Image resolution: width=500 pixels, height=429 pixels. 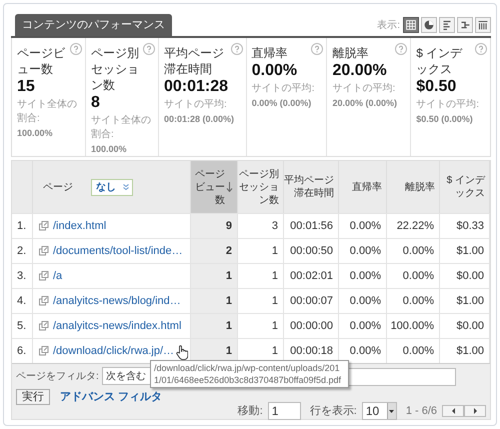 What do you see at coordinates (465, 351) in the screenshot?
I see `table-cell: $1.00` at bounding box center [465, 351].